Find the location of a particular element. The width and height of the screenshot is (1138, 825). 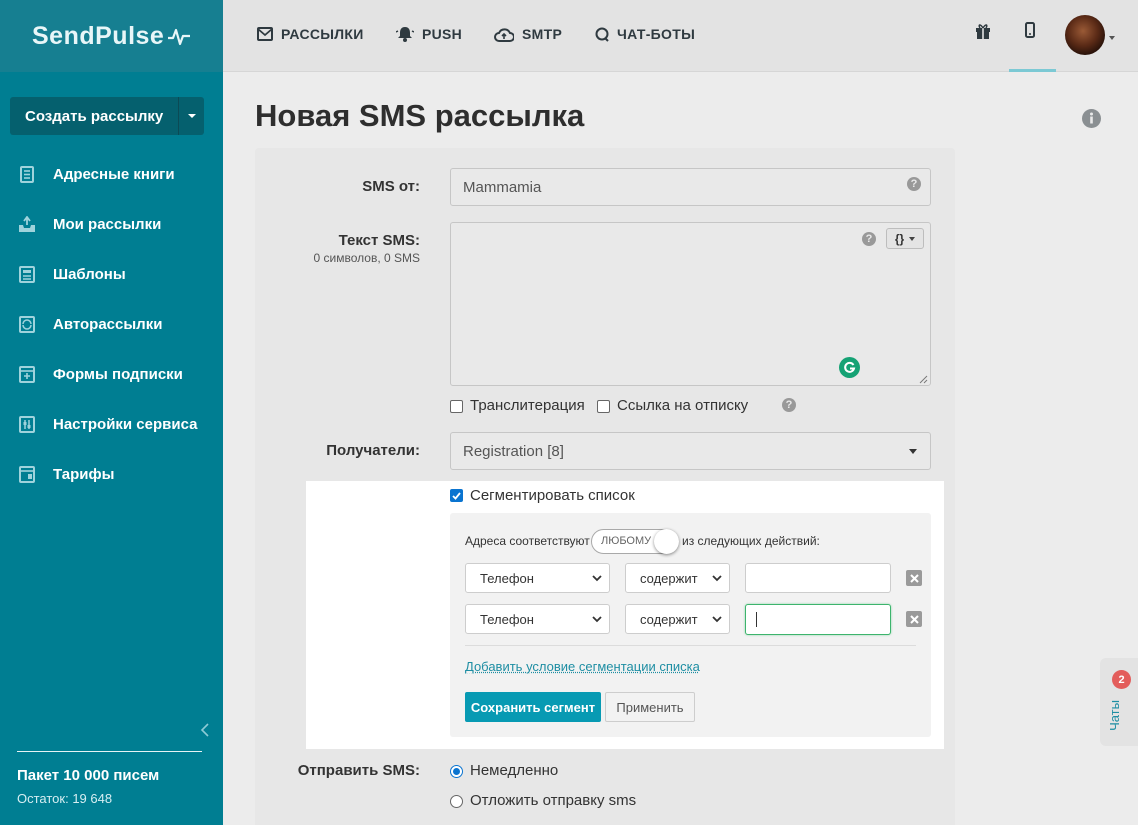

save-segment-button: Сохранить сегмент is located at coordinates (533, 707).